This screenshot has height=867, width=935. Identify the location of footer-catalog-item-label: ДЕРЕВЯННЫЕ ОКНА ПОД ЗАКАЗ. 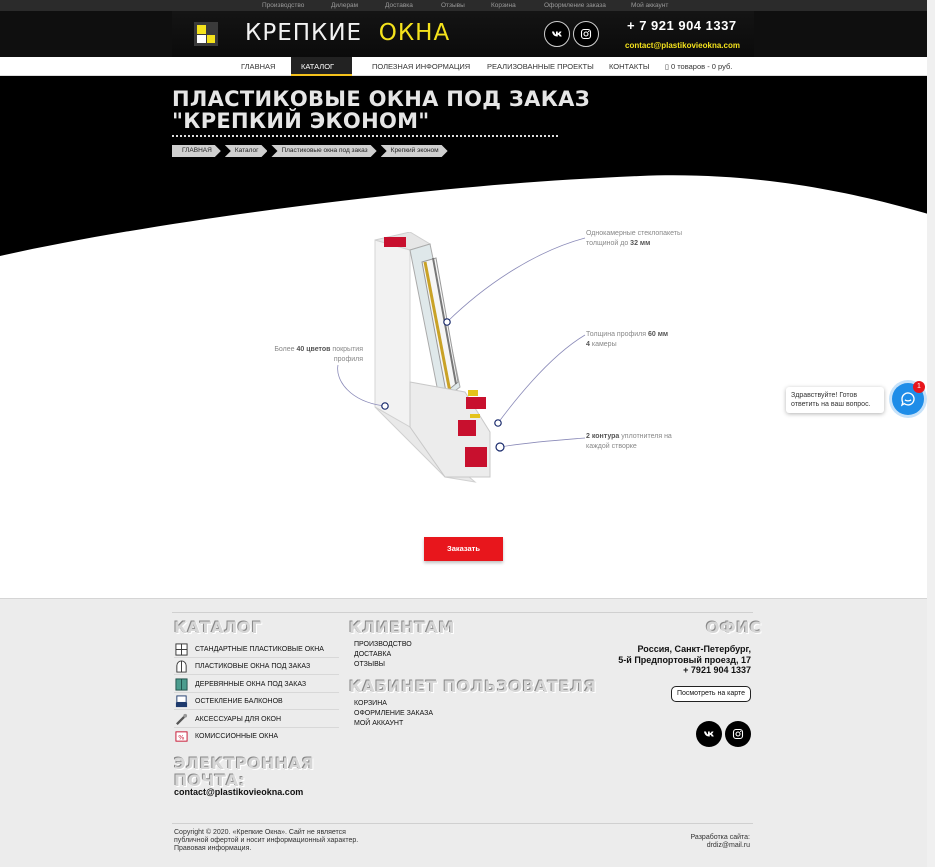
(251, 684).